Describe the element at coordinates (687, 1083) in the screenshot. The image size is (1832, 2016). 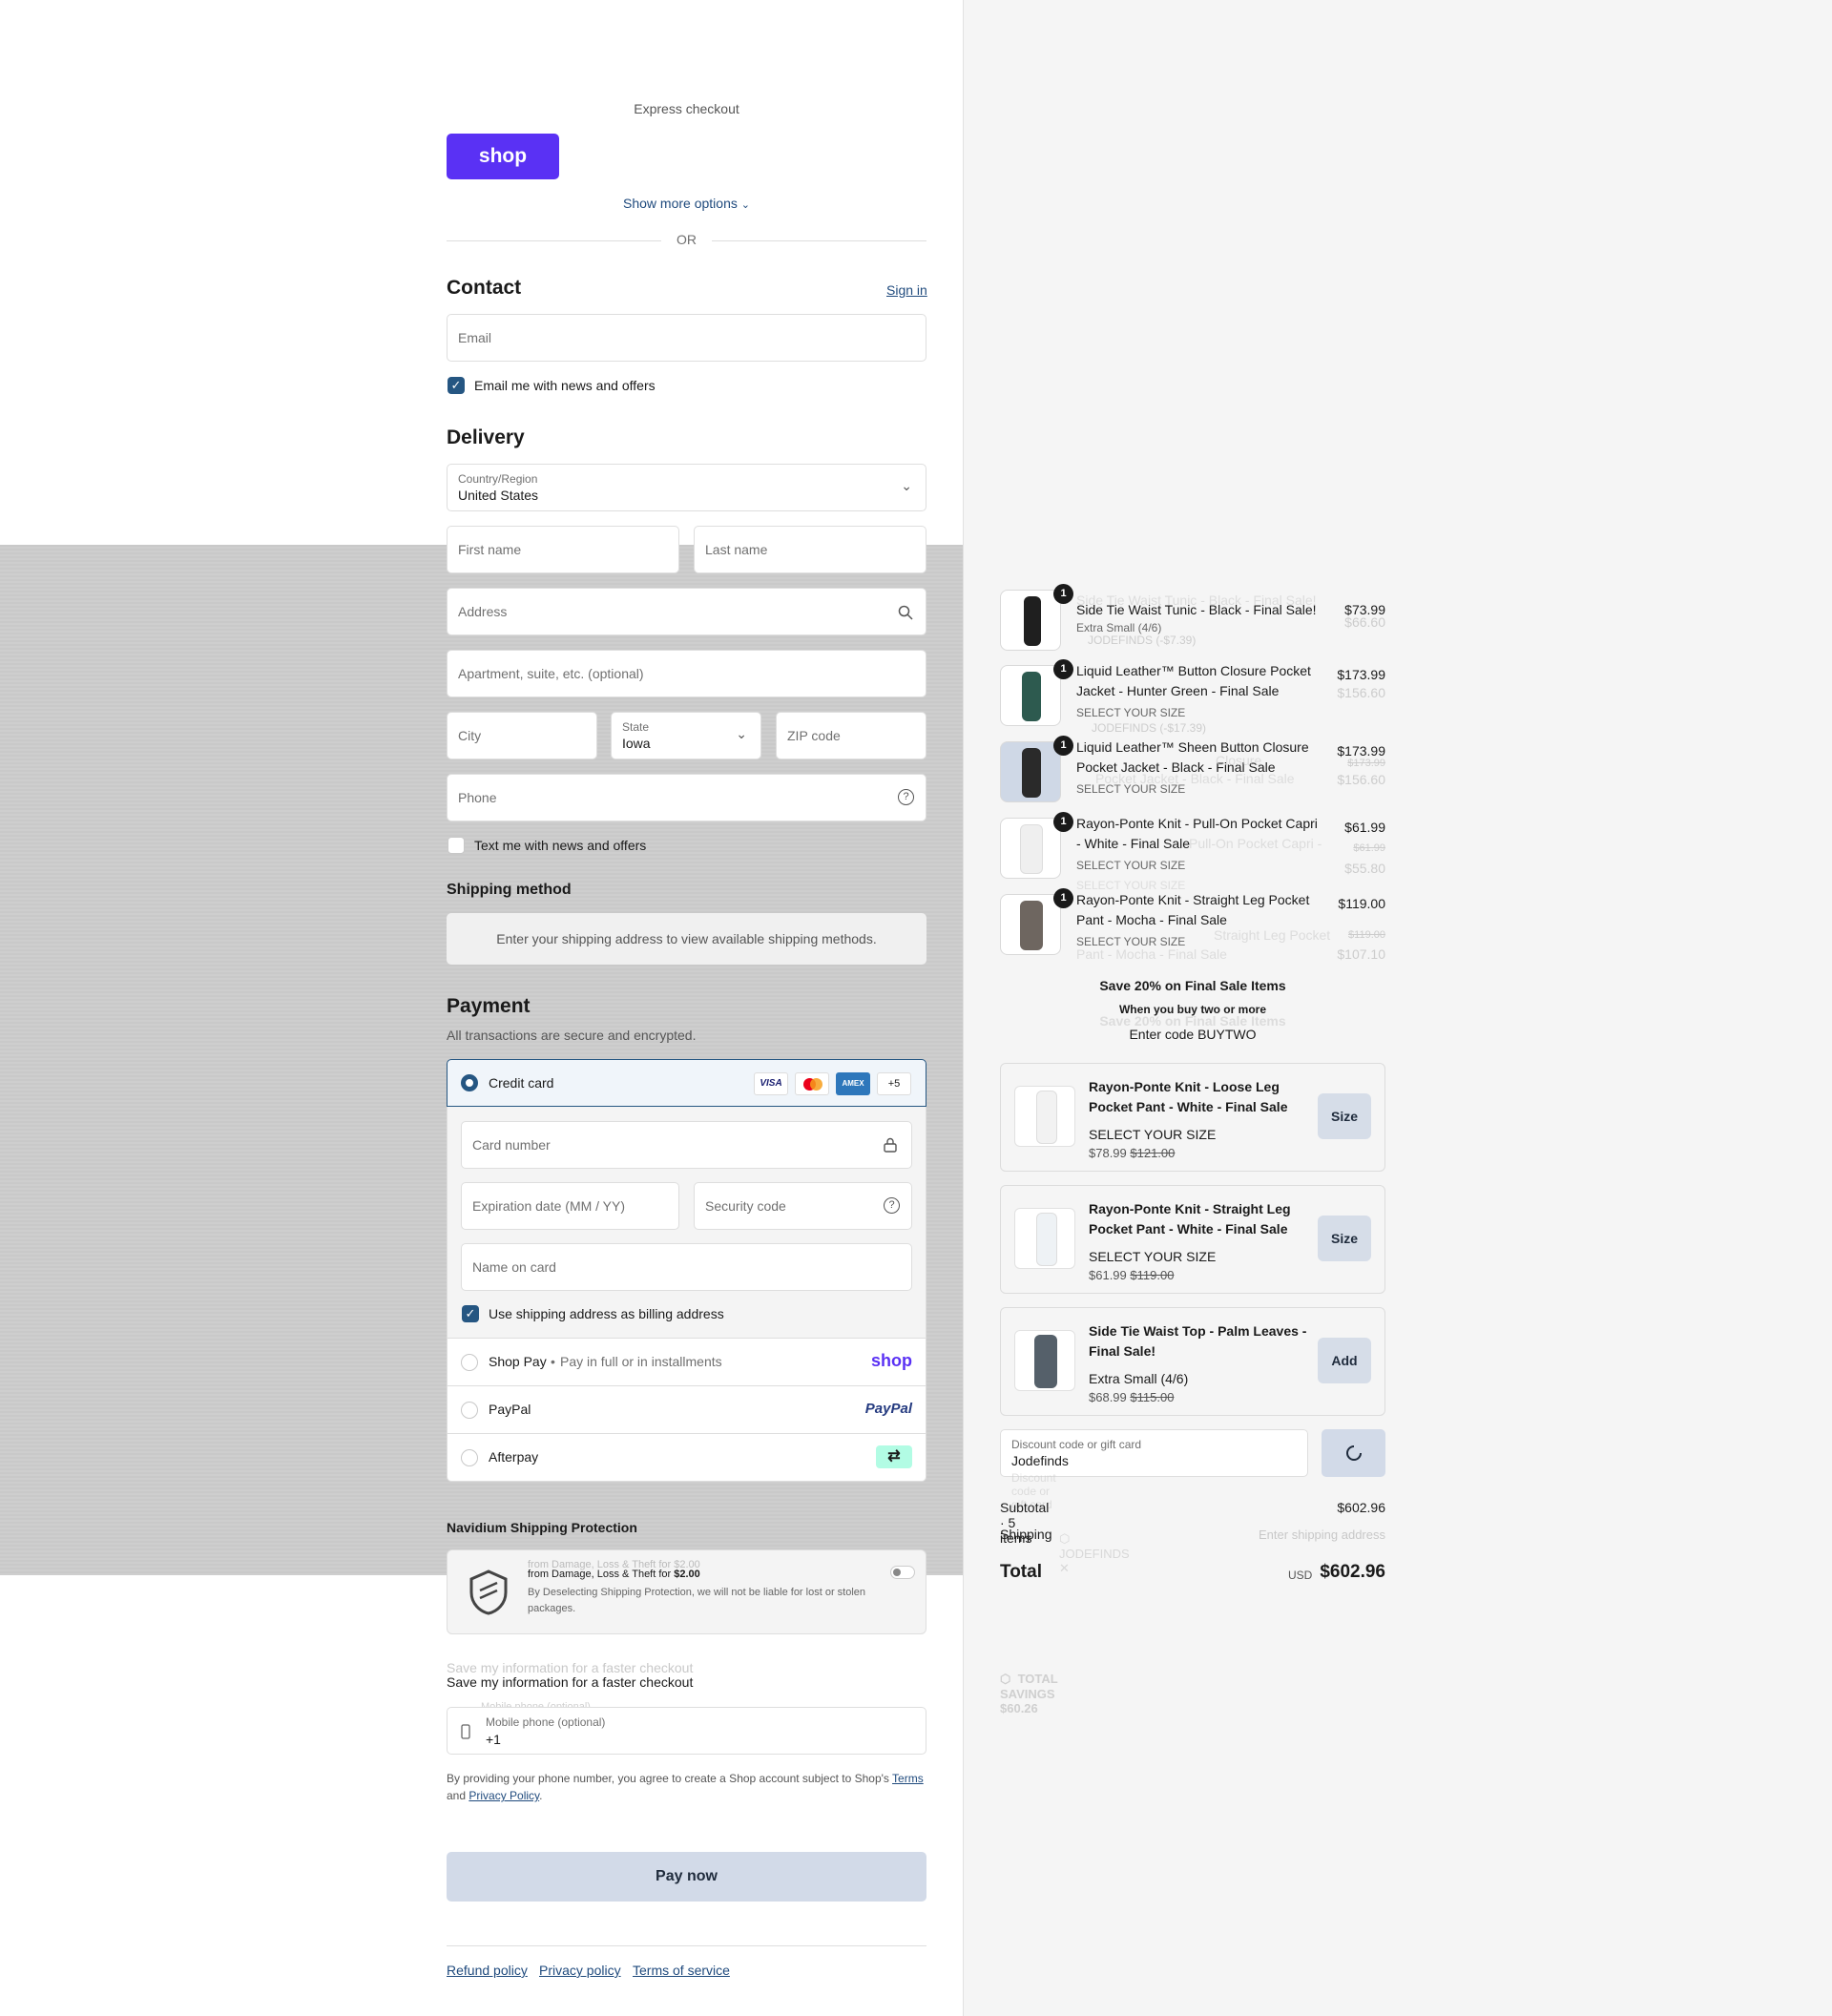
I see `credit-card-option: Credit card VISA AMEX +5` at that location.